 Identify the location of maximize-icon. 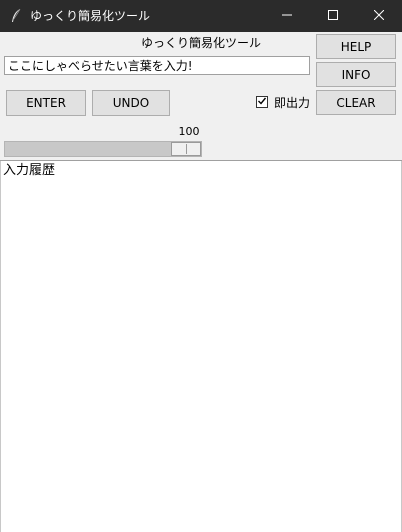
(333, 16).